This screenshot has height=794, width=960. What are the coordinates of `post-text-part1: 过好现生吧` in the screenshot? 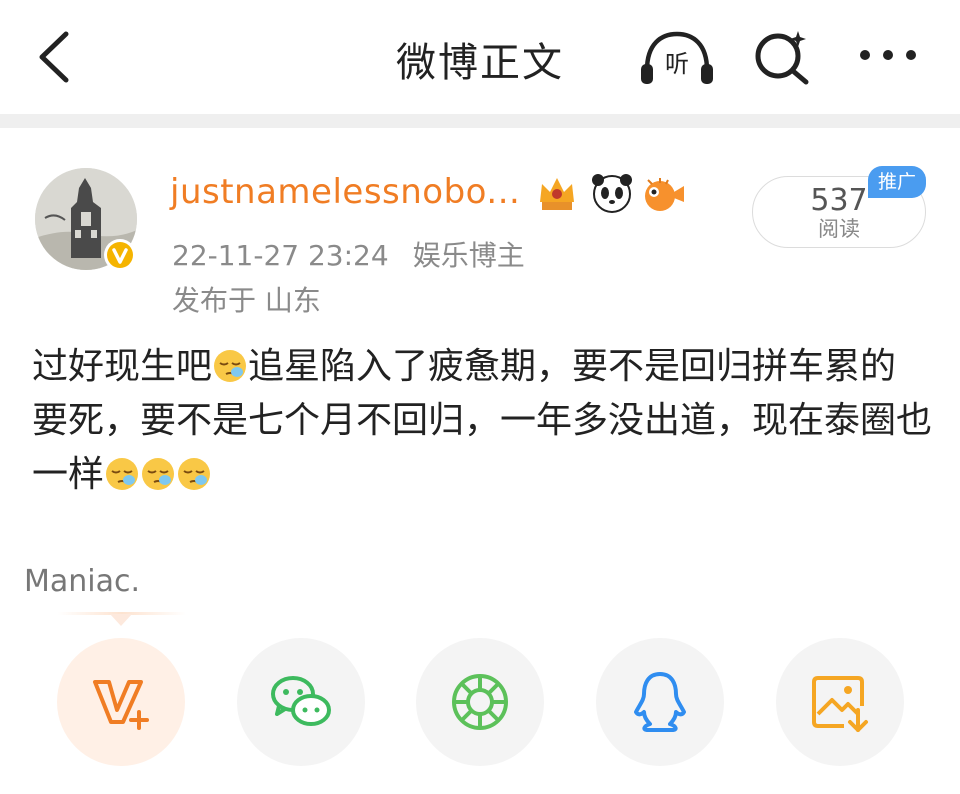 It's located at (122, 366).